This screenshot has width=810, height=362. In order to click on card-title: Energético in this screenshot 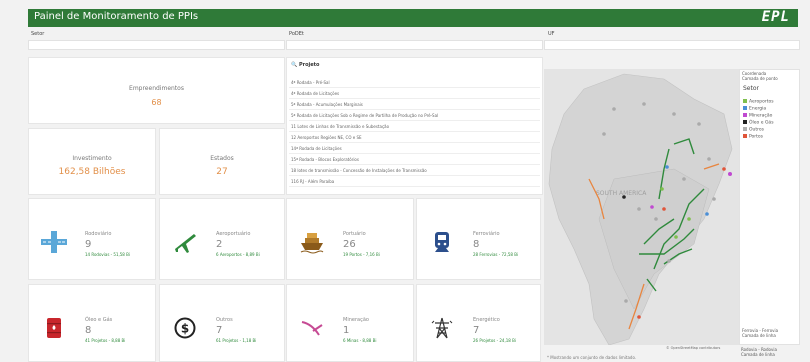, I will do `click(486, 320)`.